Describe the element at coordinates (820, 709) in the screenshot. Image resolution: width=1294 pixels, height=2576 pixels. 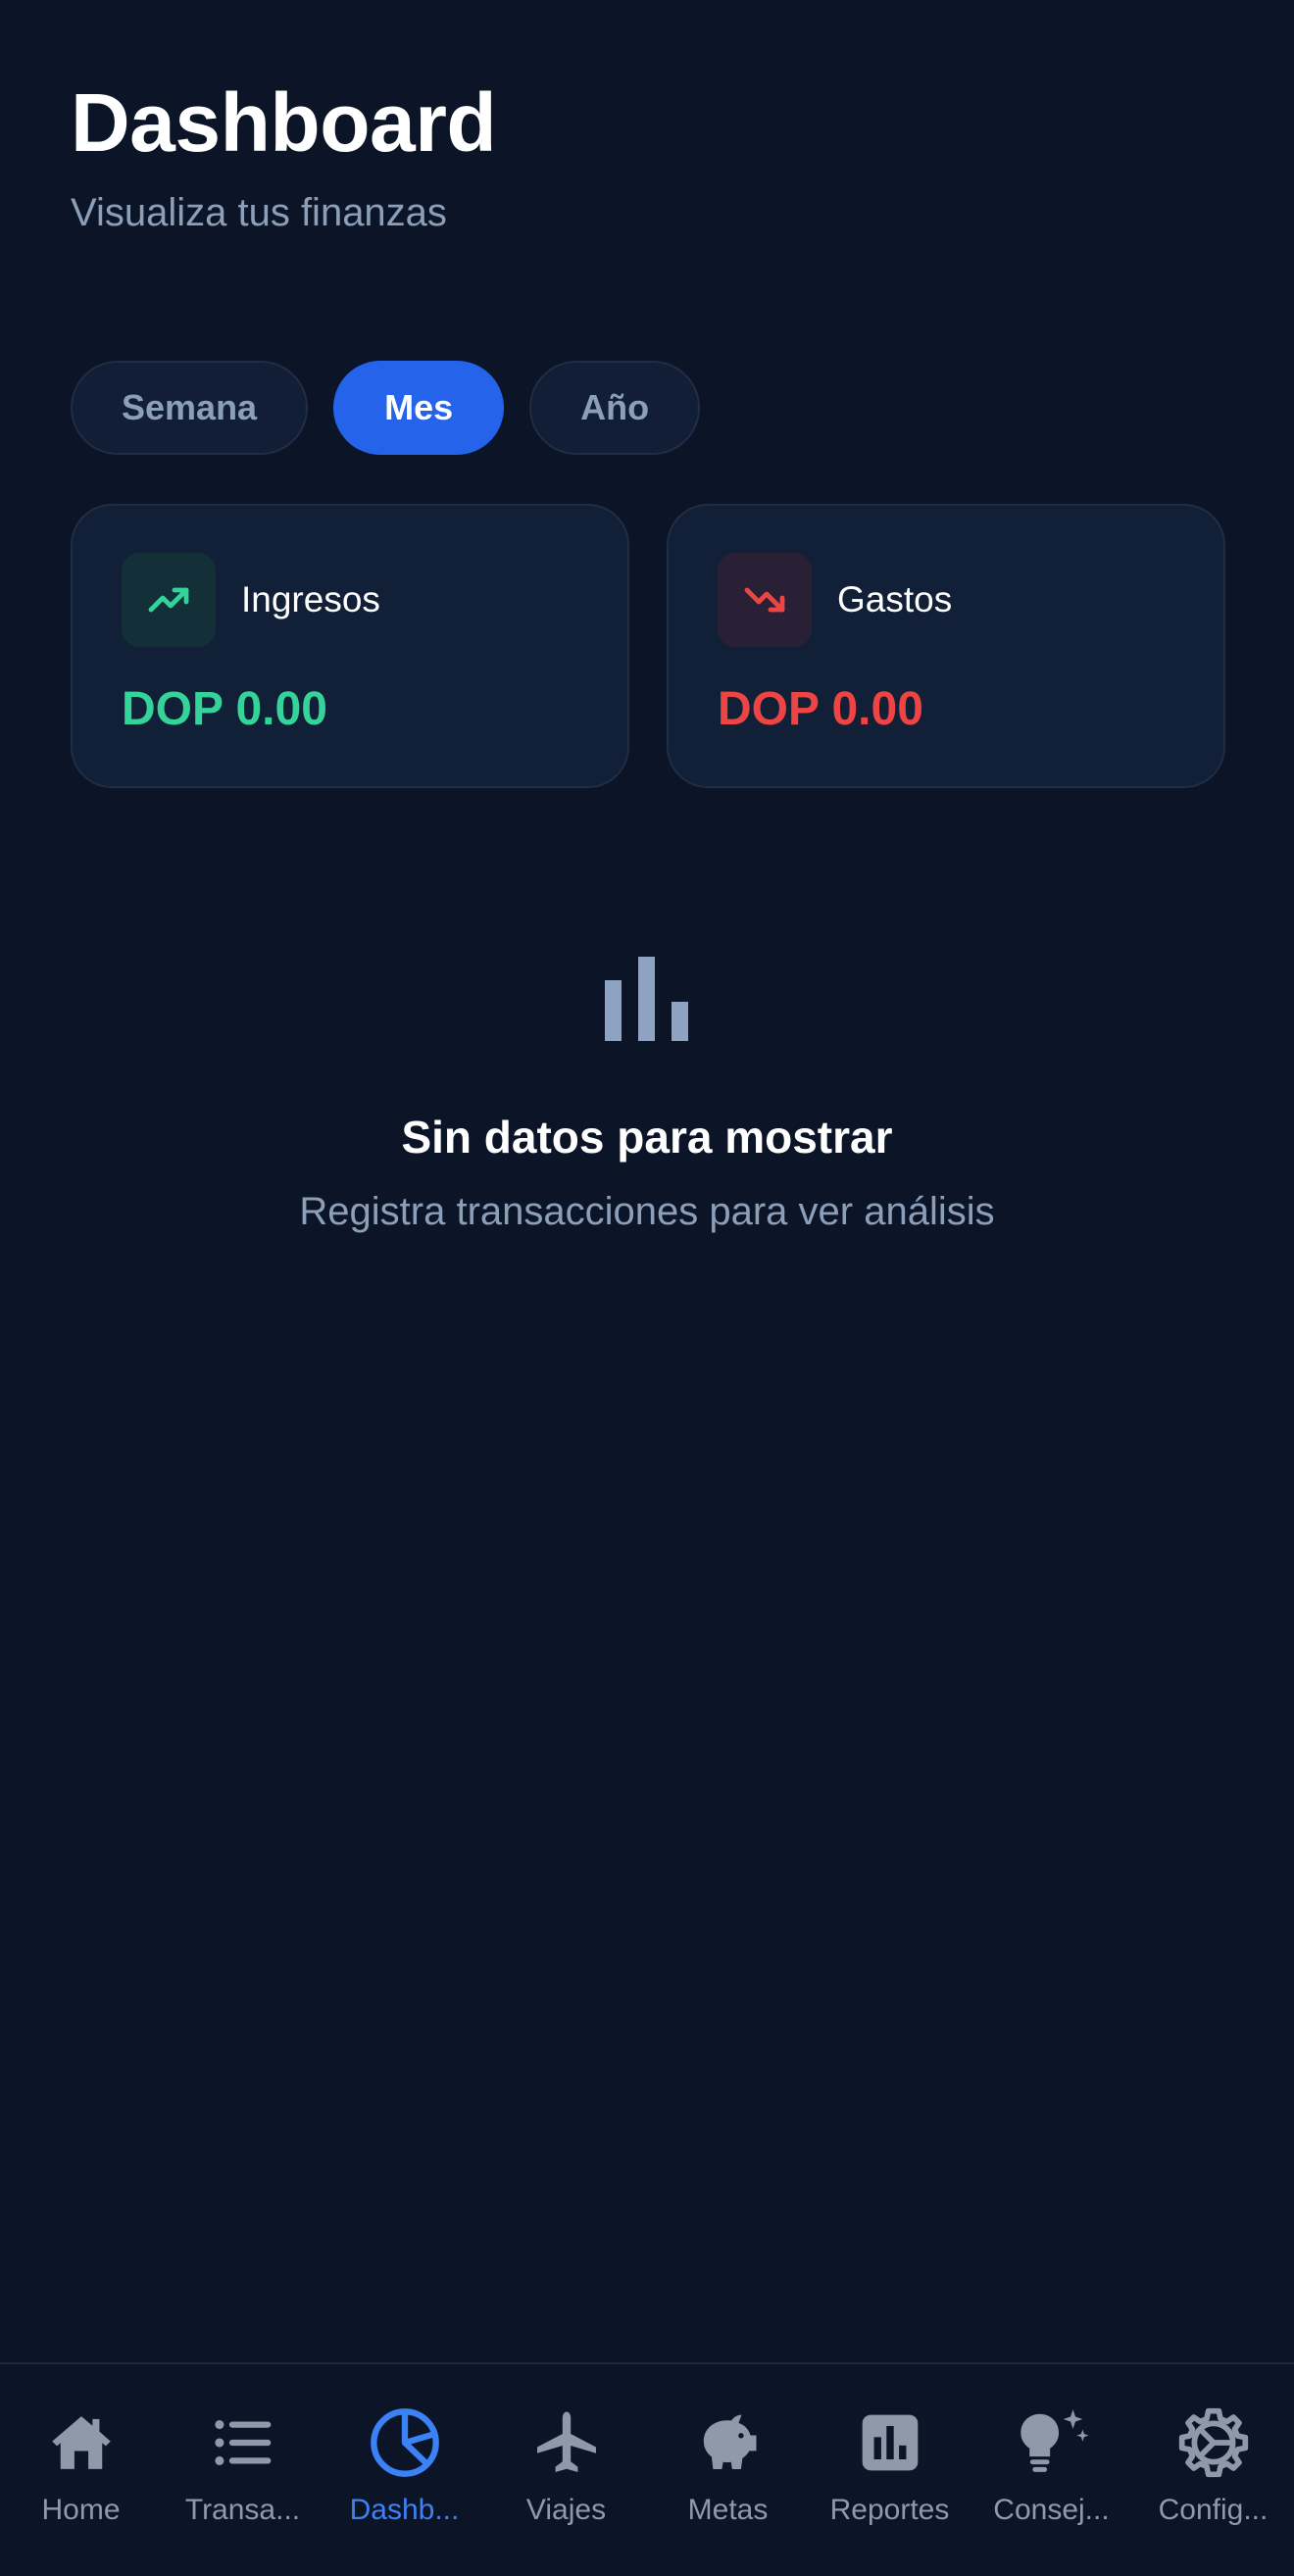
I see `expense-amount: DOP 0.00` at that location.